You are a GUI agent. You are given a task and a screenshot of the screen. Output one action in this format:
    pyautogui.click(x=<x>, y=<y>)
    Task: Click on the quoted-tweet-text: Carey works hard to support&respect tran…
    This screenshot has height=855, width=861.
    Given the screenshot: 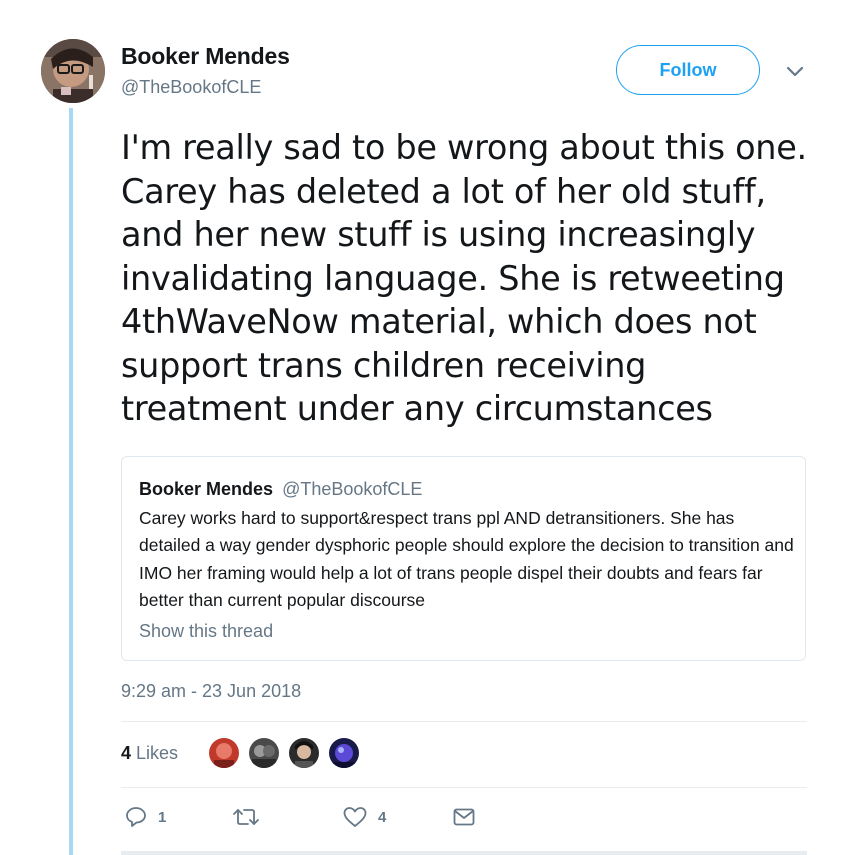 What is the action you would take?
    pyautogui.click(x=466, y=559)
    